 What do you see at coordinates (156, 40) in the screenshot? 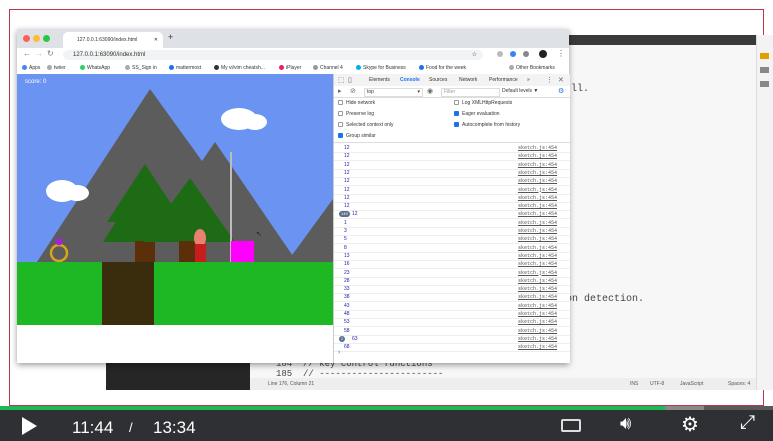
I see `tab-close-icon: ✕` at bounding box center [156, 40].